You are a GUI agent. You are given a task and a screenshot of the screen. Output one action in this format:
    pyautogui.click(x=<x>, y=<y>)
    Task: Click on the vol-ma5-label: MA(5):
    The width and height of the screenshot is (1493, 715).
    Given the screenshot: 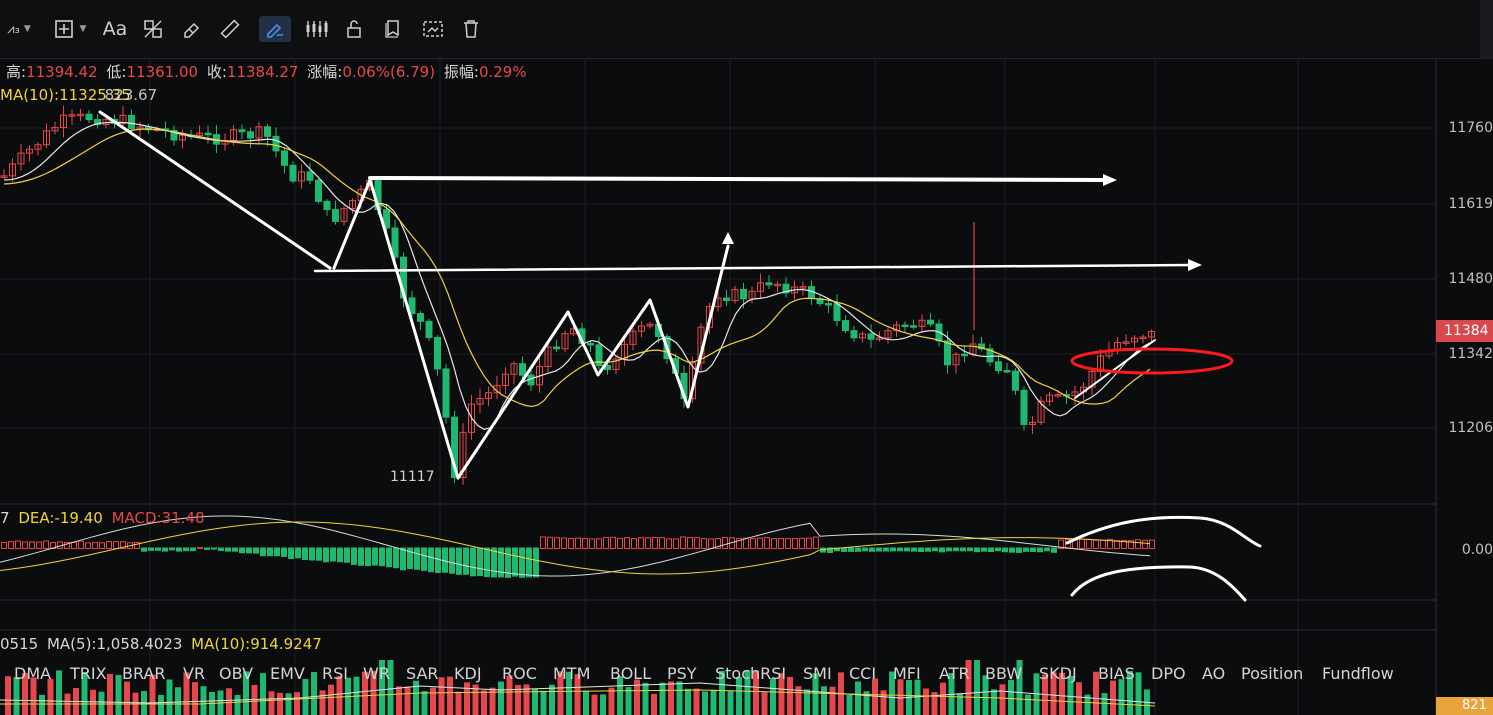 What is the action you would take?
    pyautogui.click(x=71, y=644)
    